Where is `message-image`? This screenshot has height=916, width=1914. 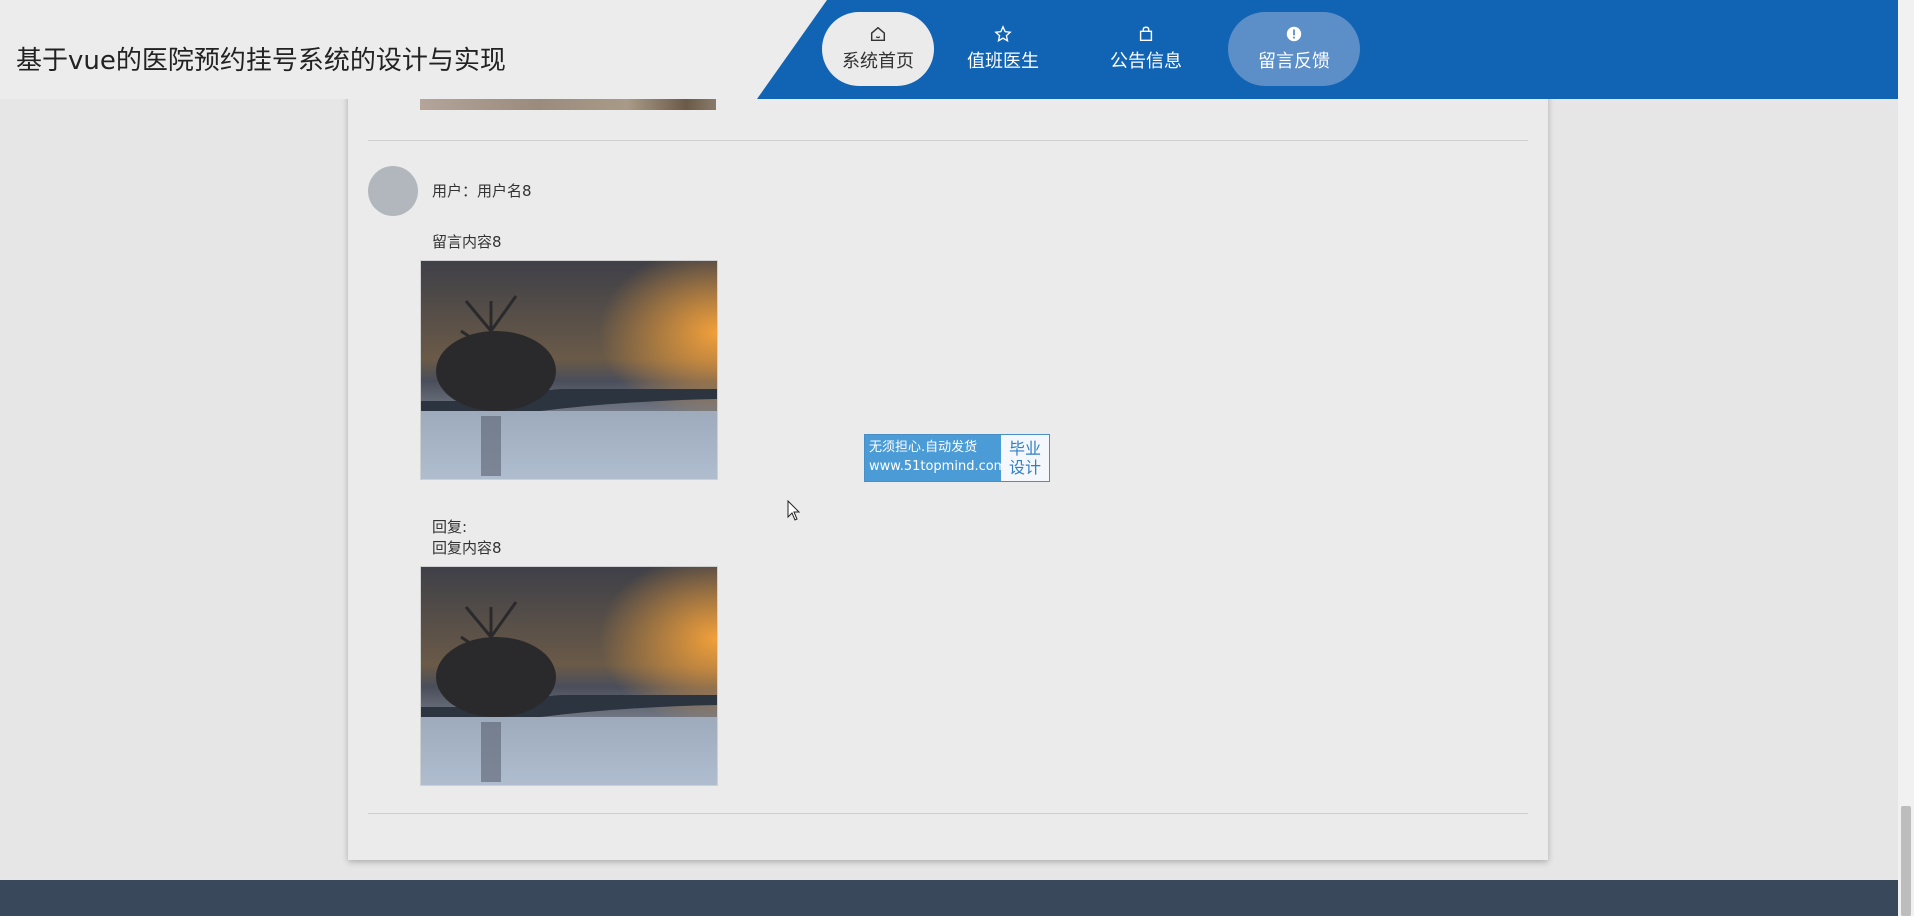 message-image is located at coordinates (569, 370).